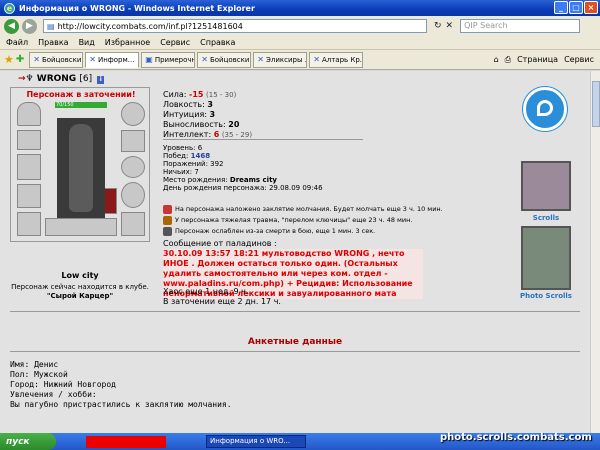 The width and height of the screenshot is (600, 450). What do you see at coordinates (438, 26) in the screenshot?
I see `refresh-icon: ↻` at bounding box center [438, 26].